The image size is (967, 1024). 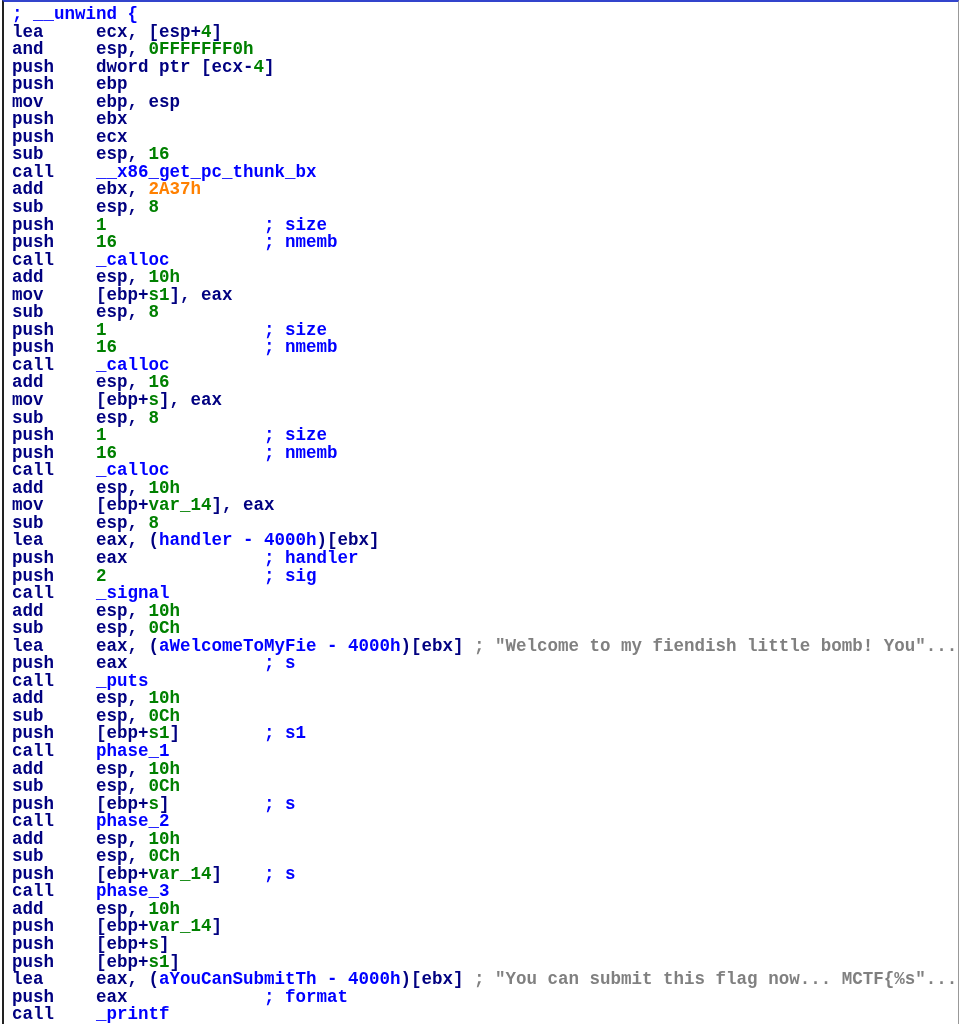 I want to click on instruction-operands: [ebp+var_14], so click(x=159, y=926).